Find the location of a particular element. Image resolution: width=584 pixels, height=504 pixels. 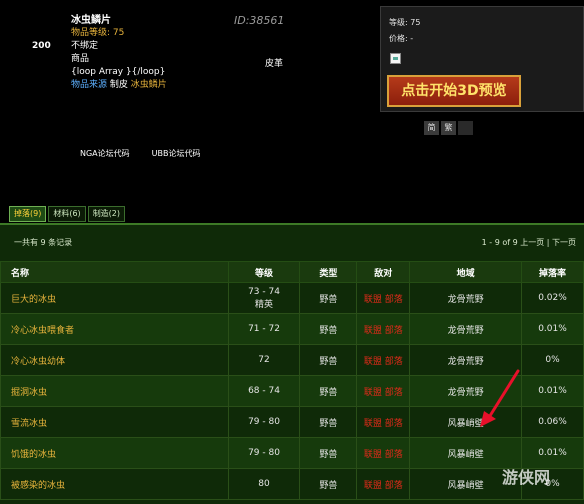

item-subtype: 皮革 is located at coordinates (274, 64).